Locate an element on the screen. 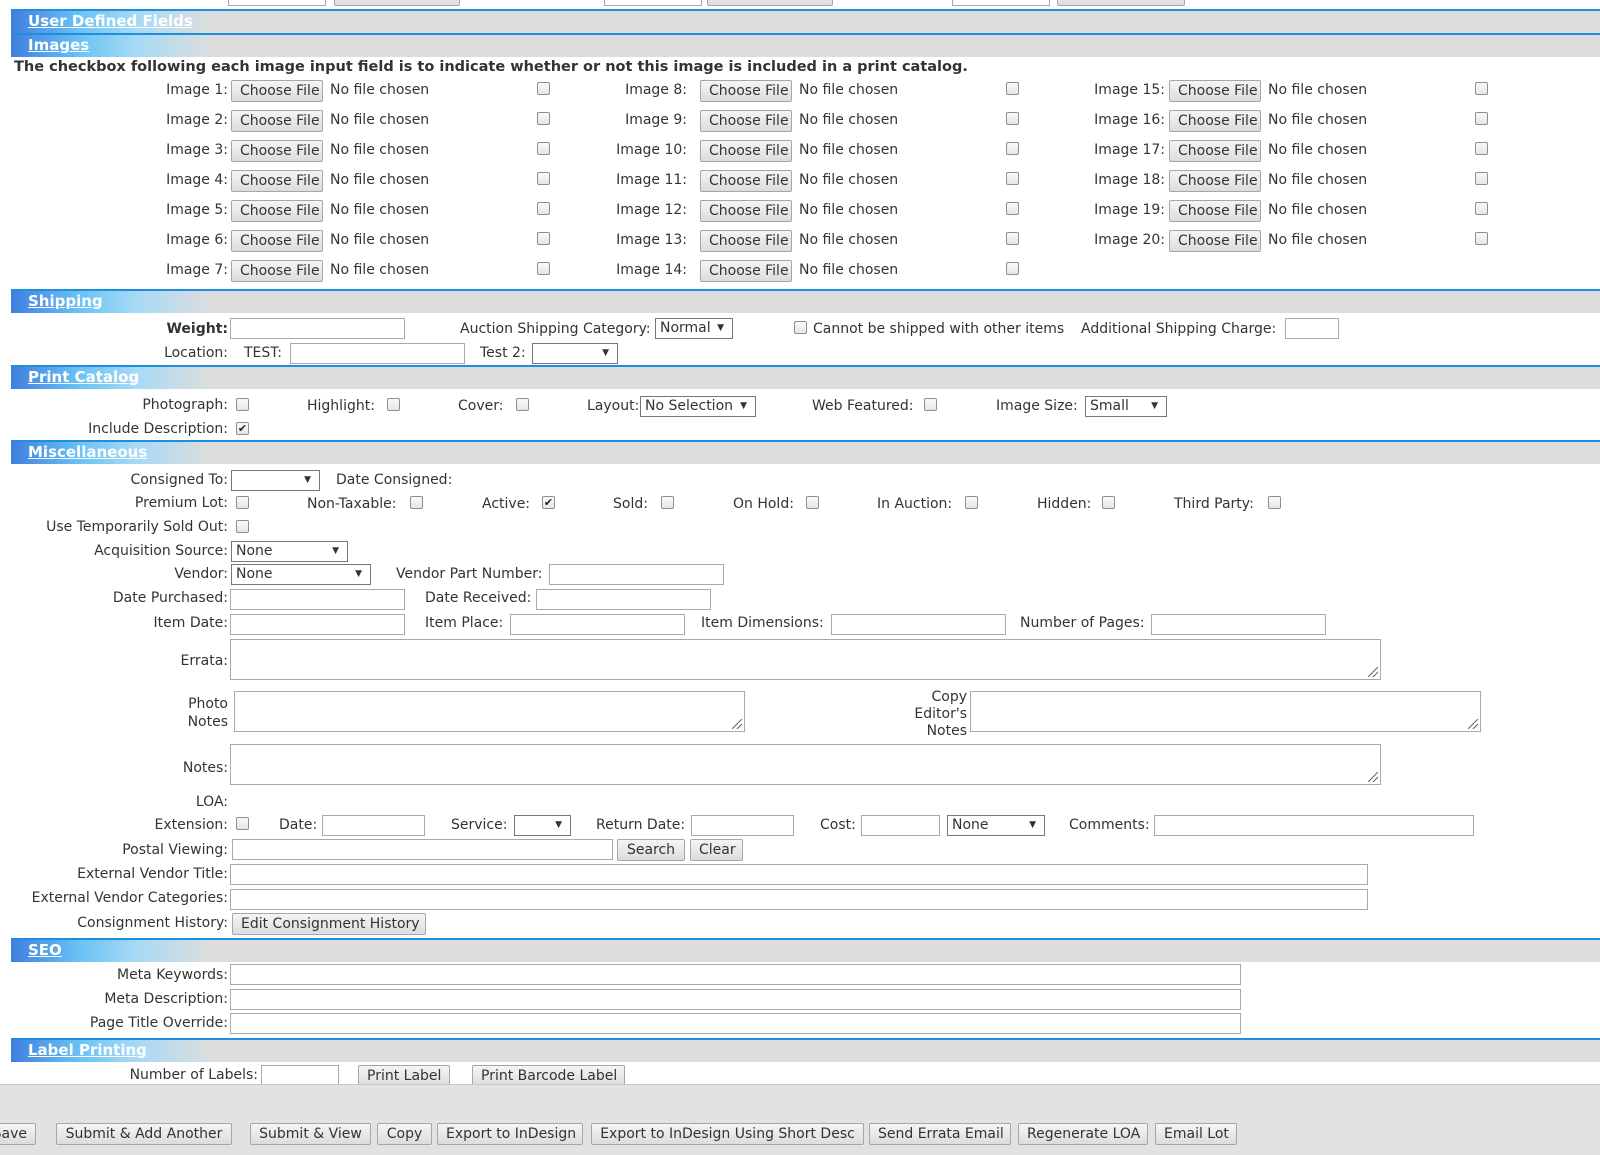 The height and width of the screenshot is (1155, 1600). on-hold-checkbox is located at coordinates (812, 502).